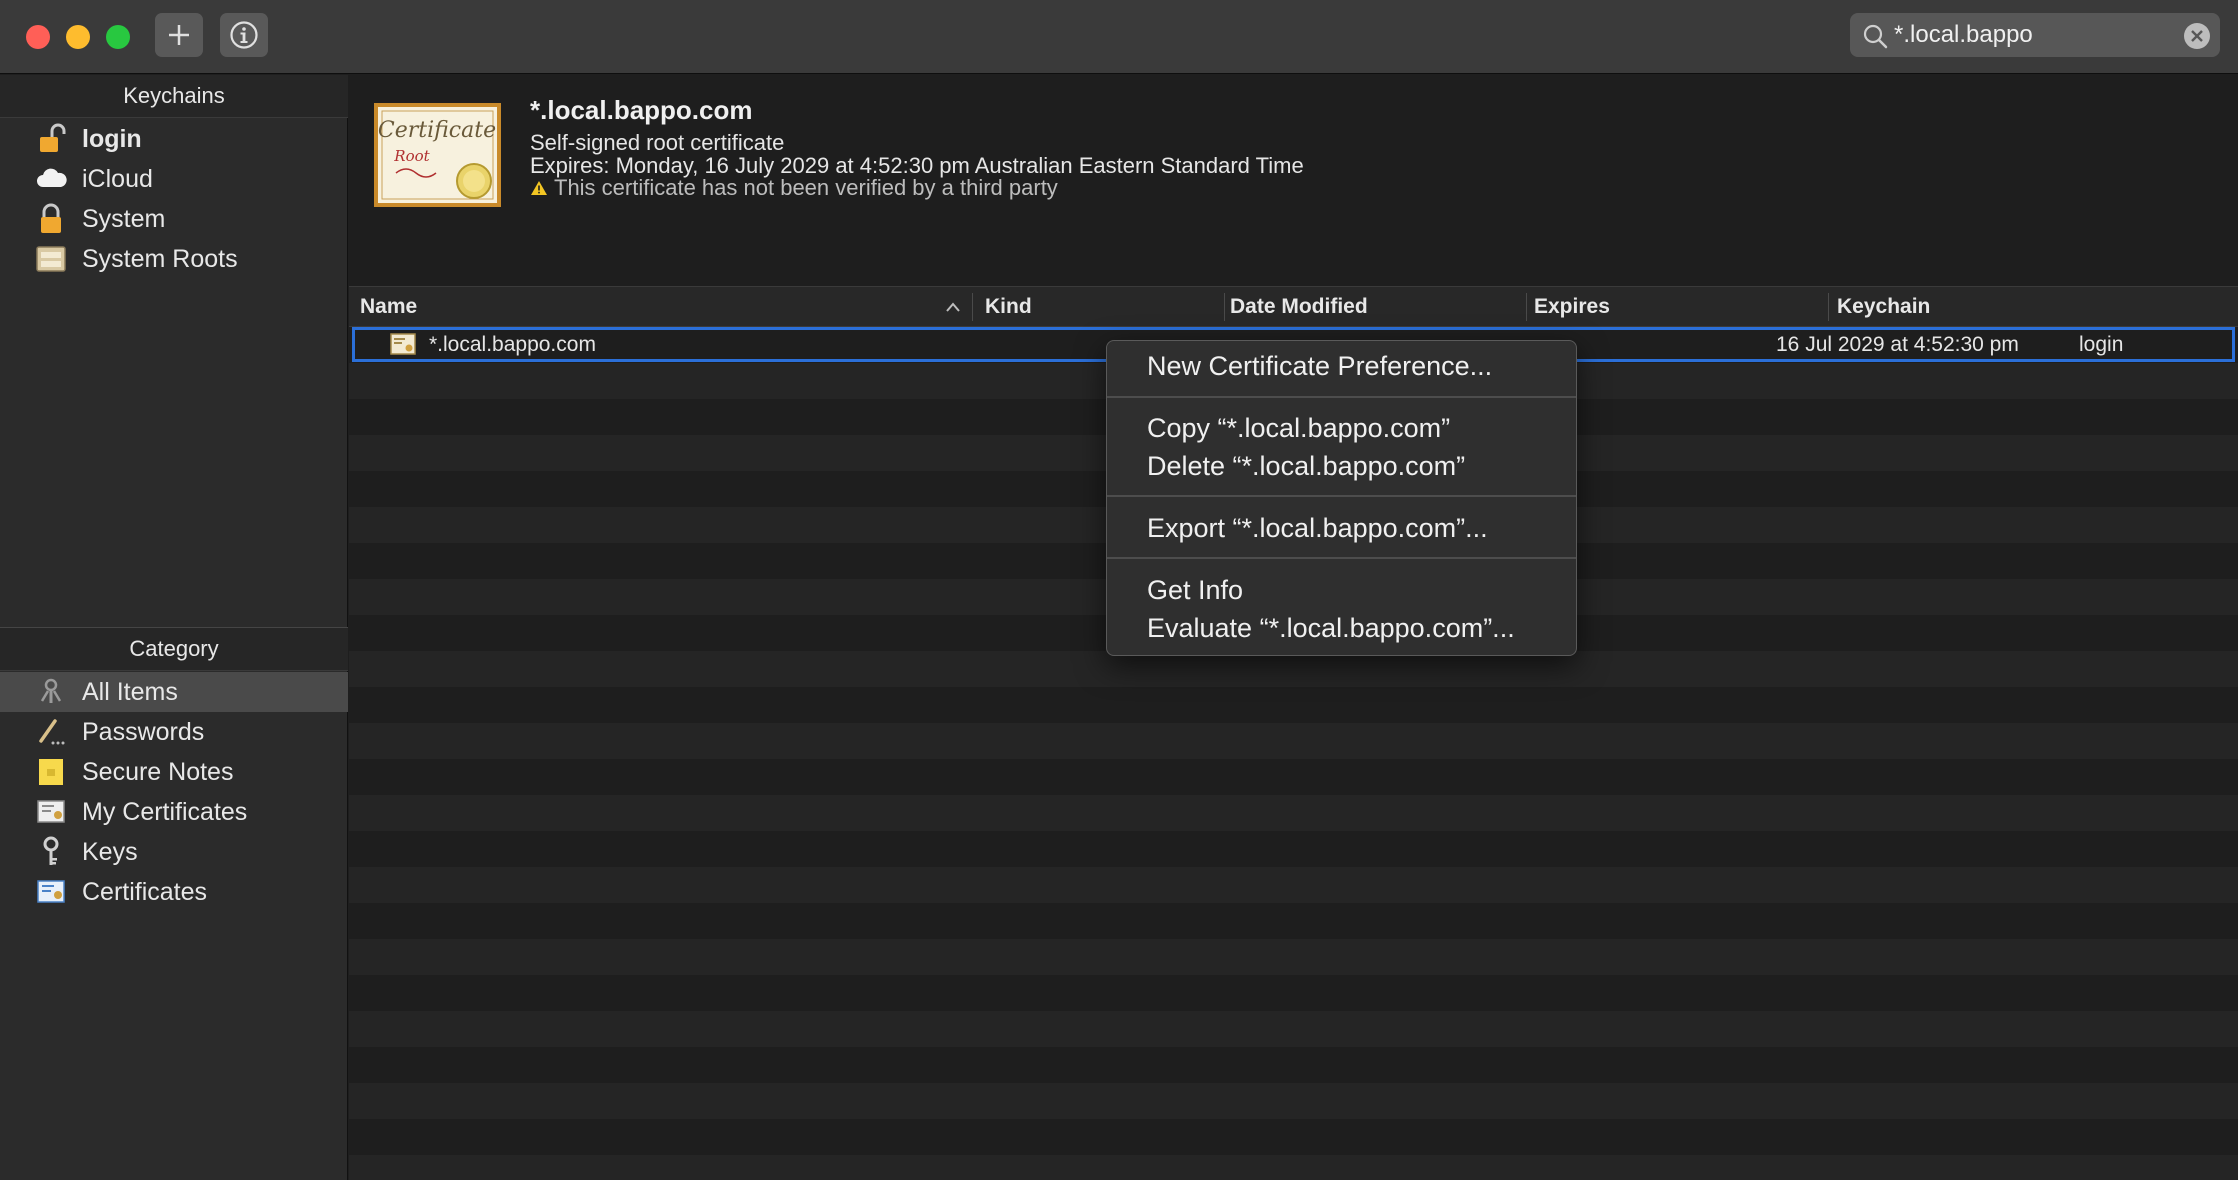  Describe the element at coordinates (143, 731) in the screenshot. I see `sidebar-item-label: Passwords` at that location.